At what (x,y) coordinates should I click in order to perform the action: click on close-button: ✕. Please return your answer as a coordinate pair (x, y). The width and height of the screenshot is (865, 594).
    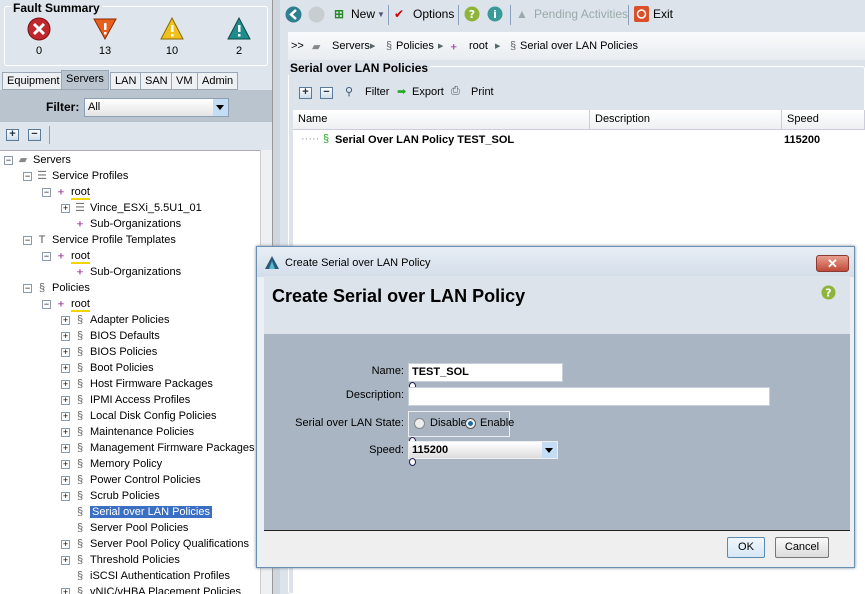
    Looking at the image, I should click on (832, 263).